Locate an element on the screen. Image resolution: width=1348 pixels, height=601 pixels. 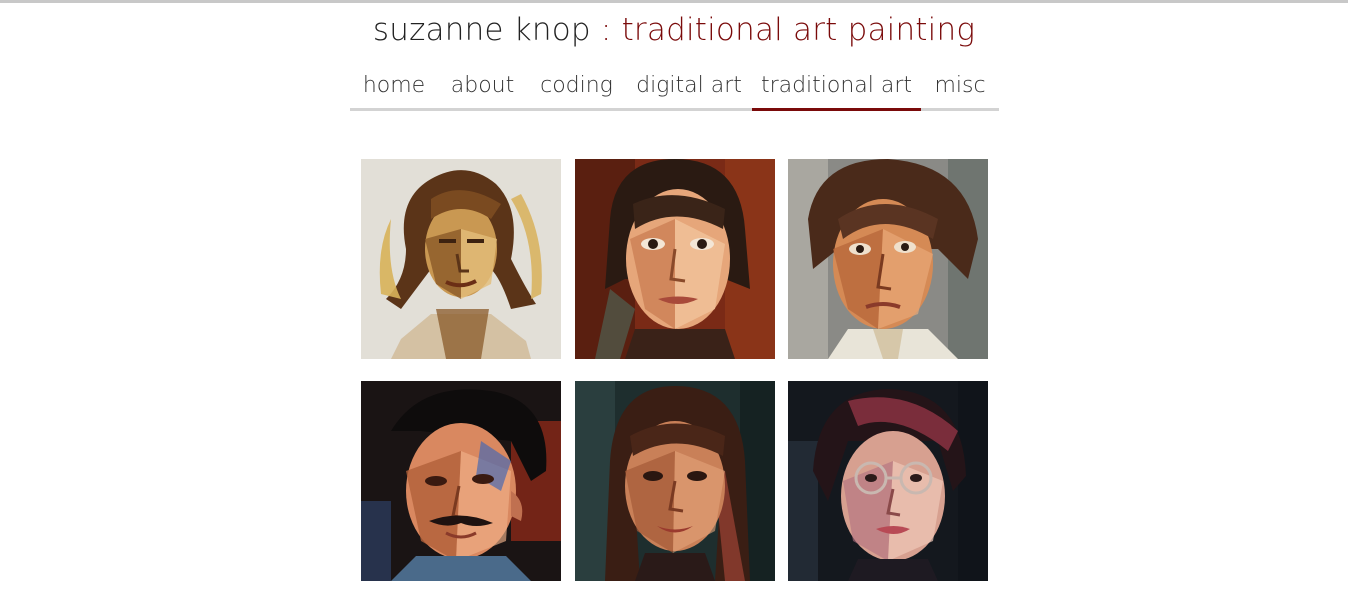
portrait-painting-woman-long-hair-icon is located at coordinates (675, 481).